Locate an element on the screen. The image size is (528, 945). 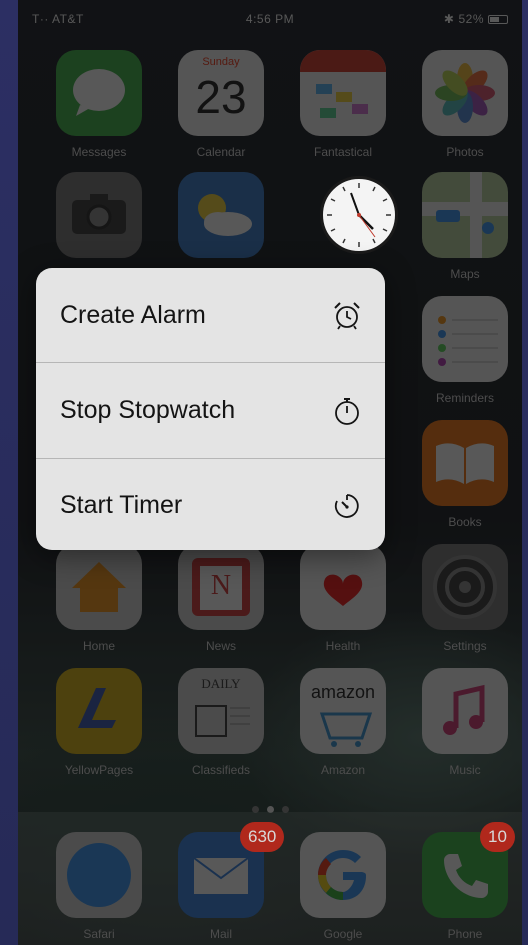
phone-badge: 10 is located at coordinates (497, 837).